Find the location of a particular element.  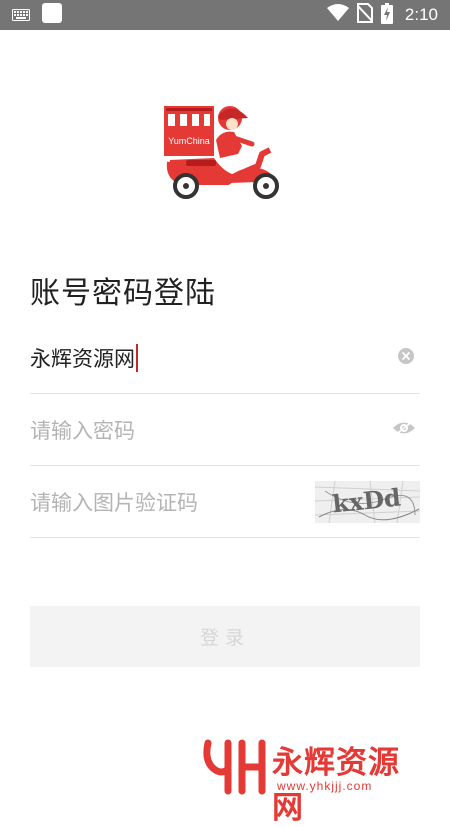

yh-logo-icon is located at coordinates (234, 767).